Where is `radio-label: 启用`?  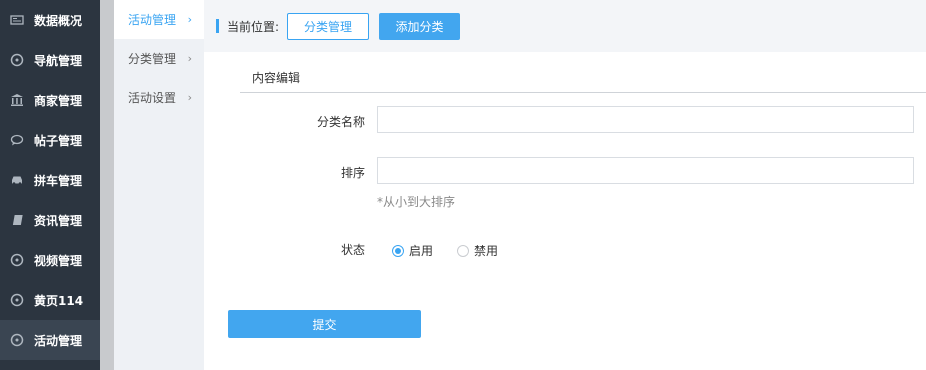
radio-label: 启用 is located at coordinates (421, 251).